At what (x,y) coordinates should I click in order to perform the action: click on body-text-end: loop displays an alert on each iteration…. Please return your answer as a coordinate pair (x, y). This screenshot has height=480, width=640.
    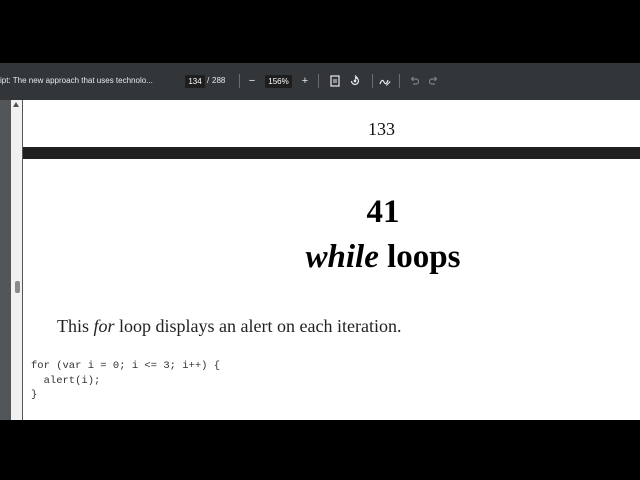
    Looking at the image, I should click on (258, 326).